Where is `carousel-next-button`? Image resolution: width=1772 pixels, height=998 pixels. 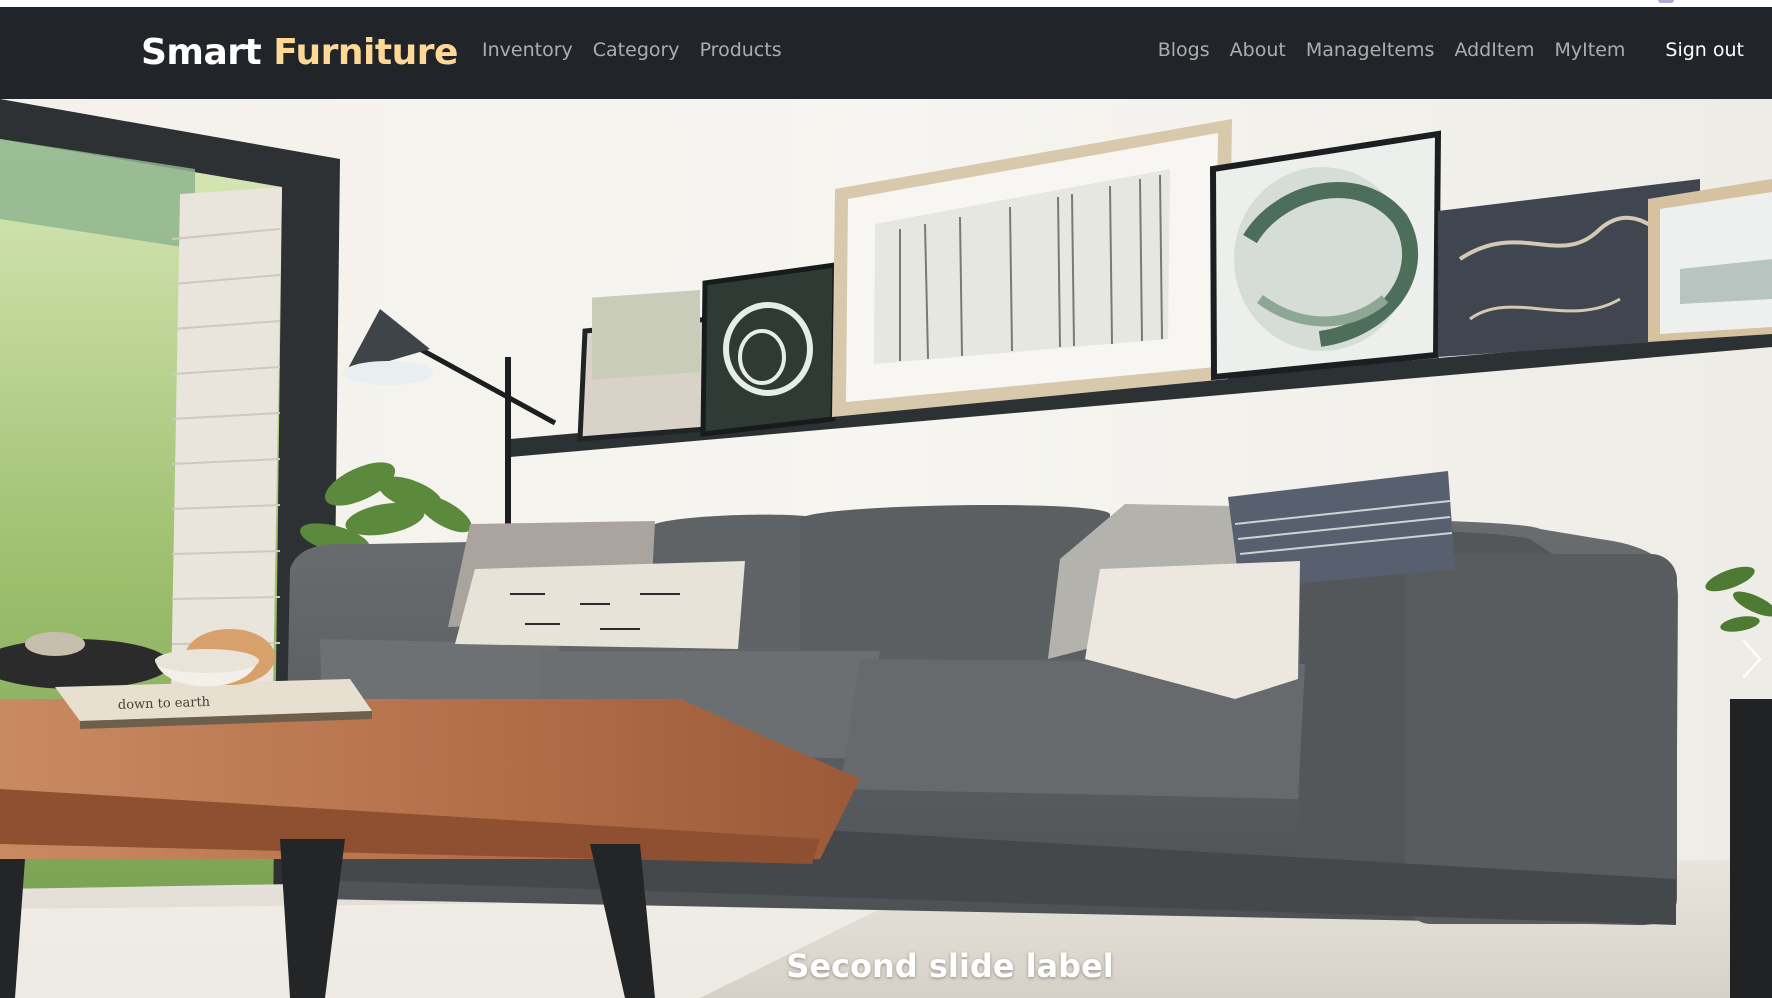
carousel-next-button is located at coordinates (1752, 659).